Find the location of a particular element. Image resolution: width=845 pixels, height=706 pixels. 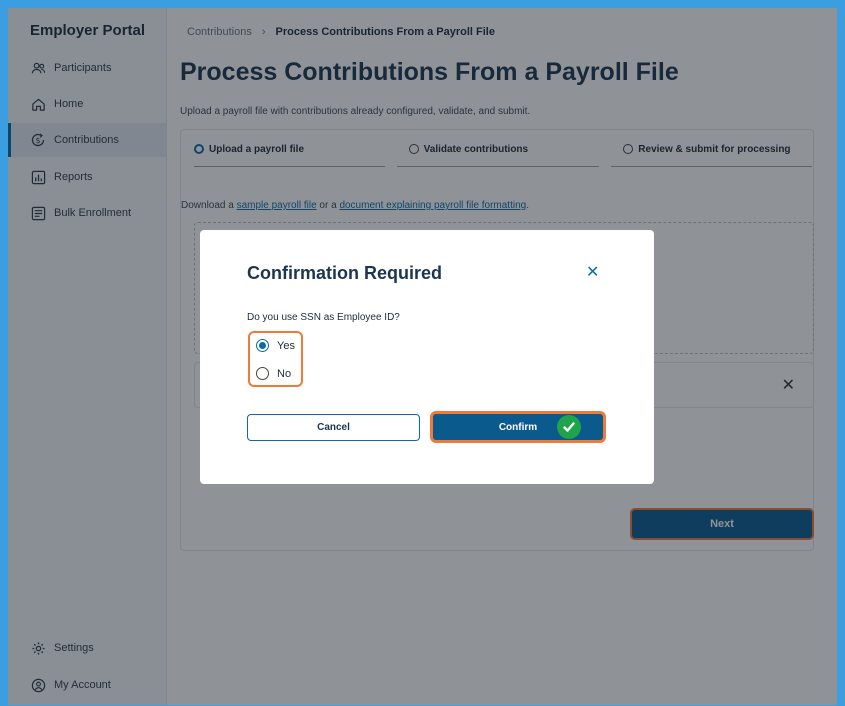

radio-label: No is located at coordinates (284, 373).